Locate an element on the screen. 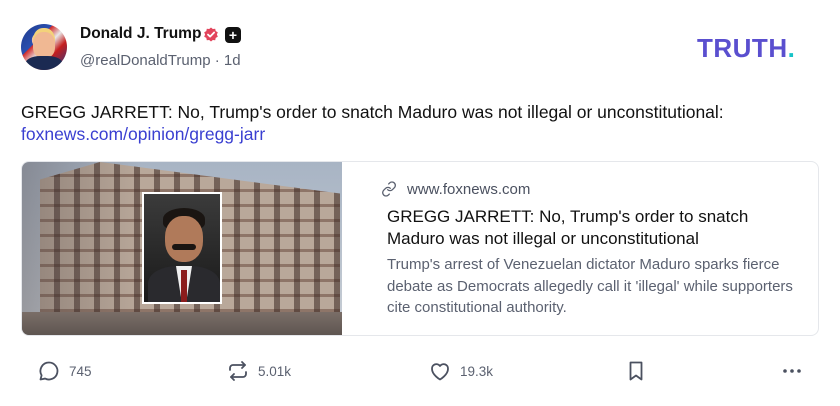 This screenshot has height=406, width=840. more-horizontal-icon is located at coordinates (792, 371).